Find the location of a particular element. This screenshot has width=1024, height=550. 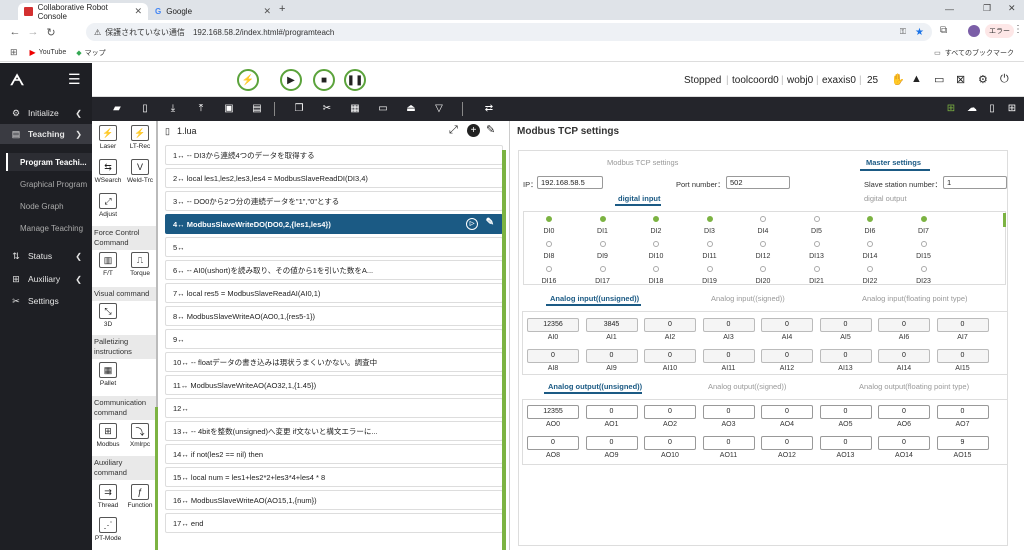

editor-scrollbar is located at coordinates (504, 350).